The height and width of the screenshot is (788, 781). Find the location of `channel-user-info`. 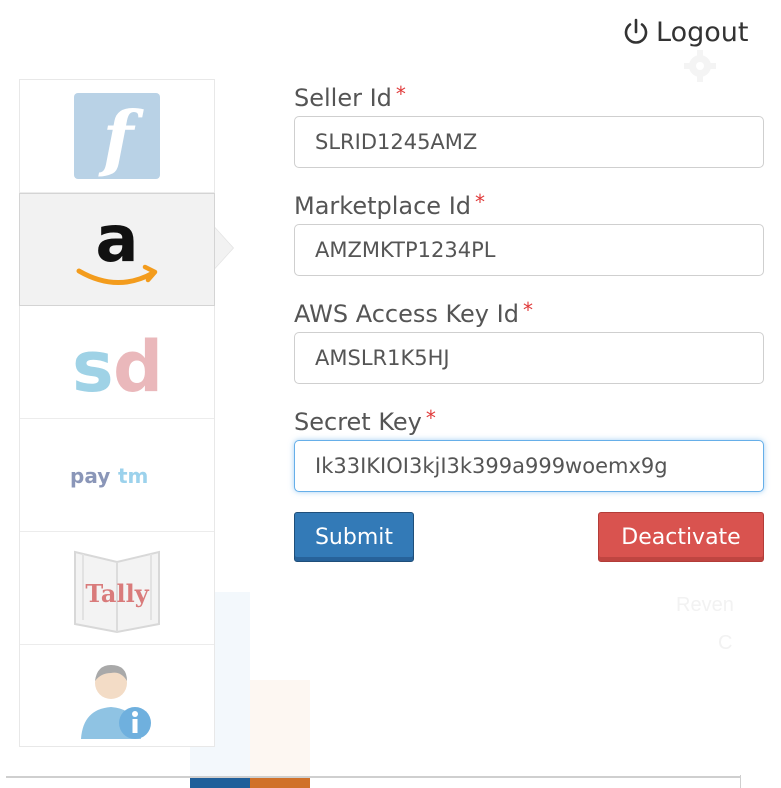

channel-user-info is located at coordinates (117, 701).